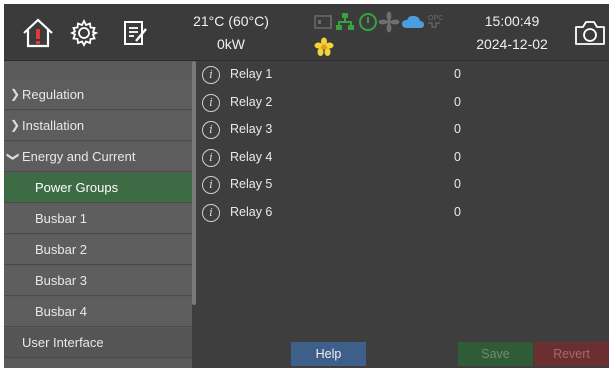  Describe the element at coordinates (251, 74) in the screenshot. I see `relay-label: Relay 1` at that location.